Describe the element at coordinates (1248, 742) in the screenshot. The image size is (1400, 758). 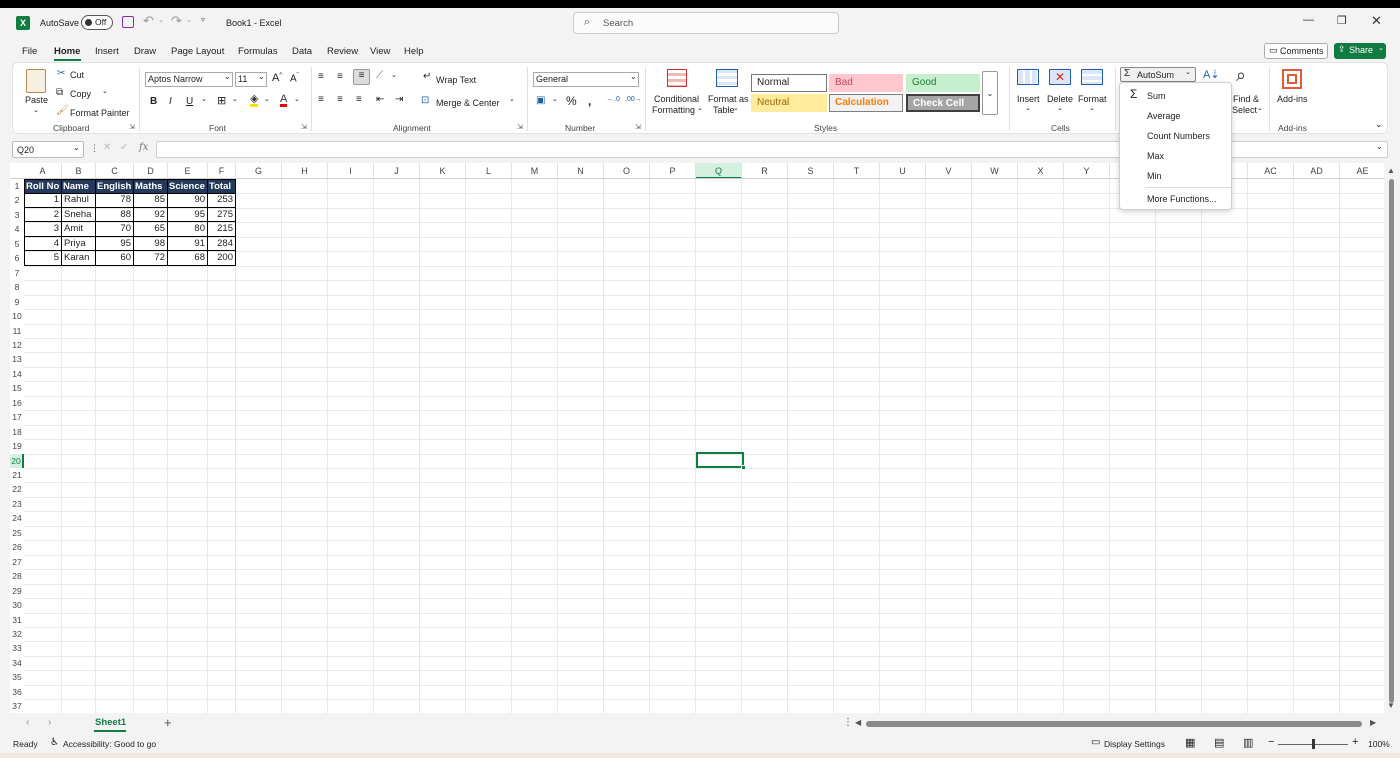
I see `page-break-view-icon: ▥` at that location.